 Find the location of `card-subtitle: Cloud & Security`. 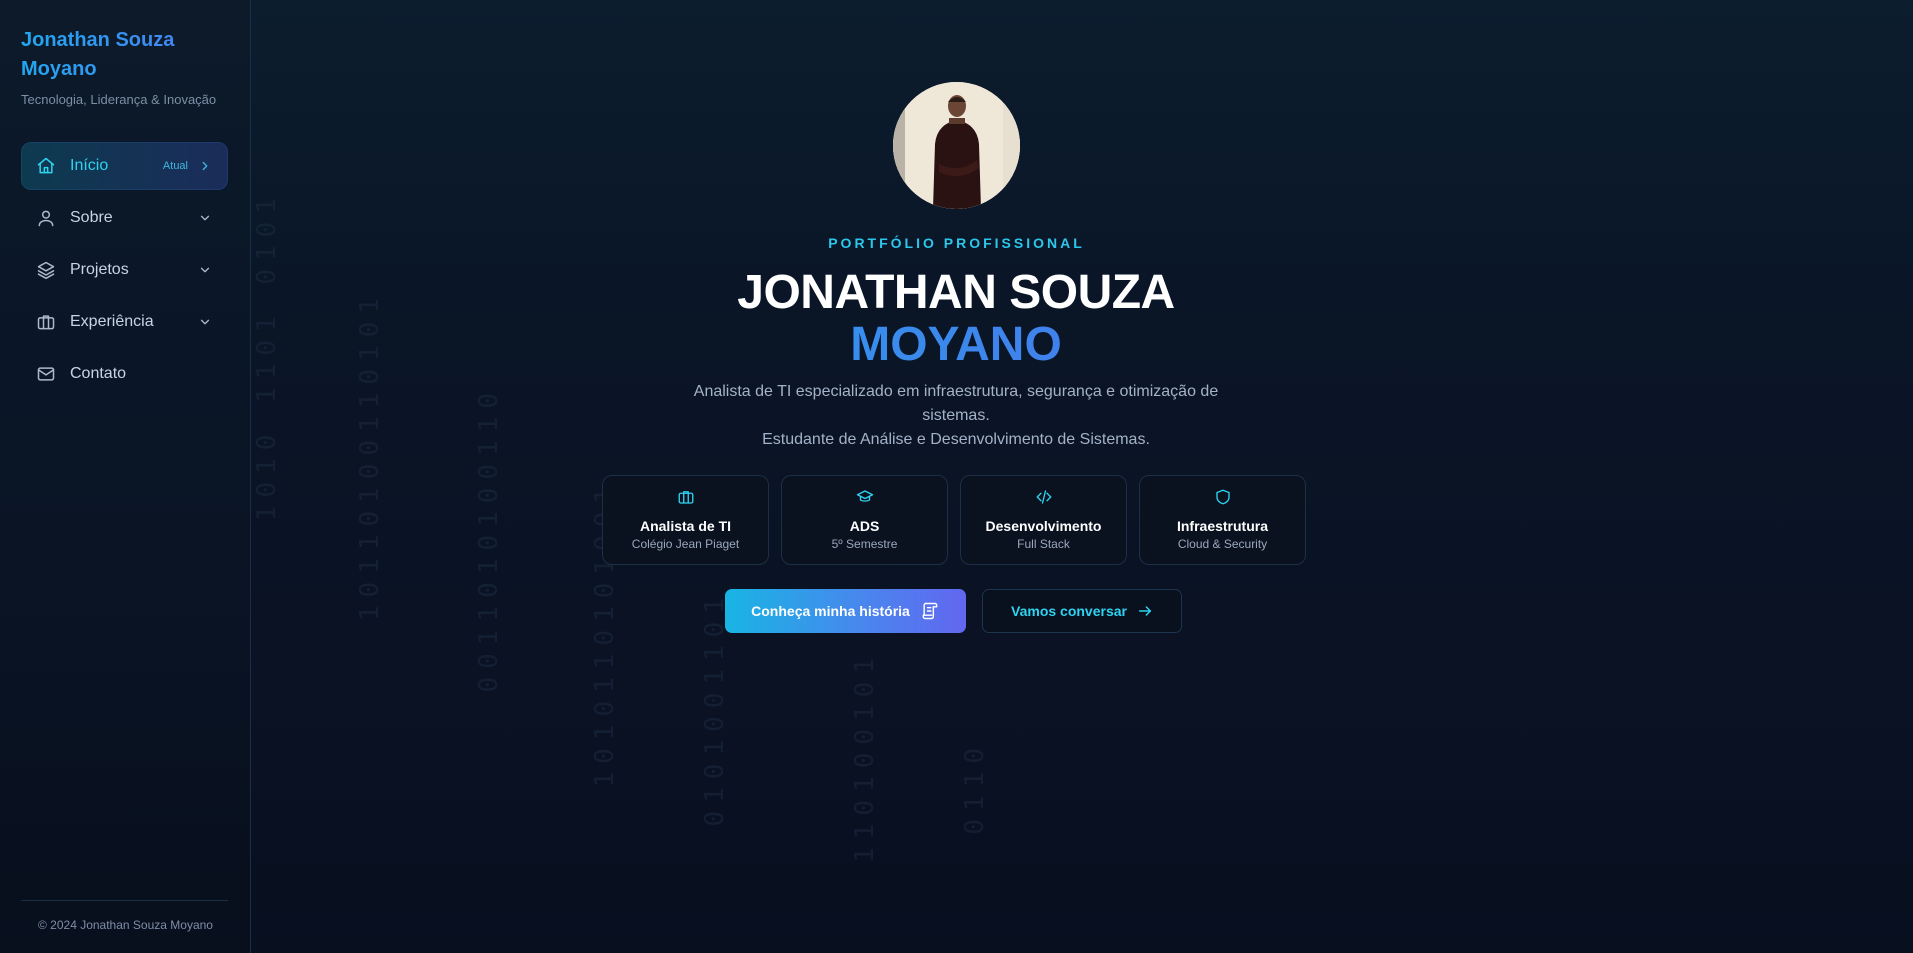

card-subtitle: Cloud & Security is located at coordinates (1222, 544).